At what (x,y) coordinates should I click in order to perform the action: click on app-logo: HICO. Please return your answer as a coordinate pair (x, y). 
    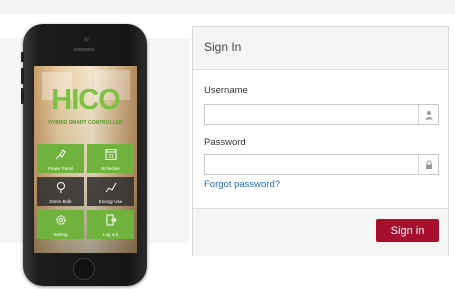
    Looking at the image, I should click on (86, 100).